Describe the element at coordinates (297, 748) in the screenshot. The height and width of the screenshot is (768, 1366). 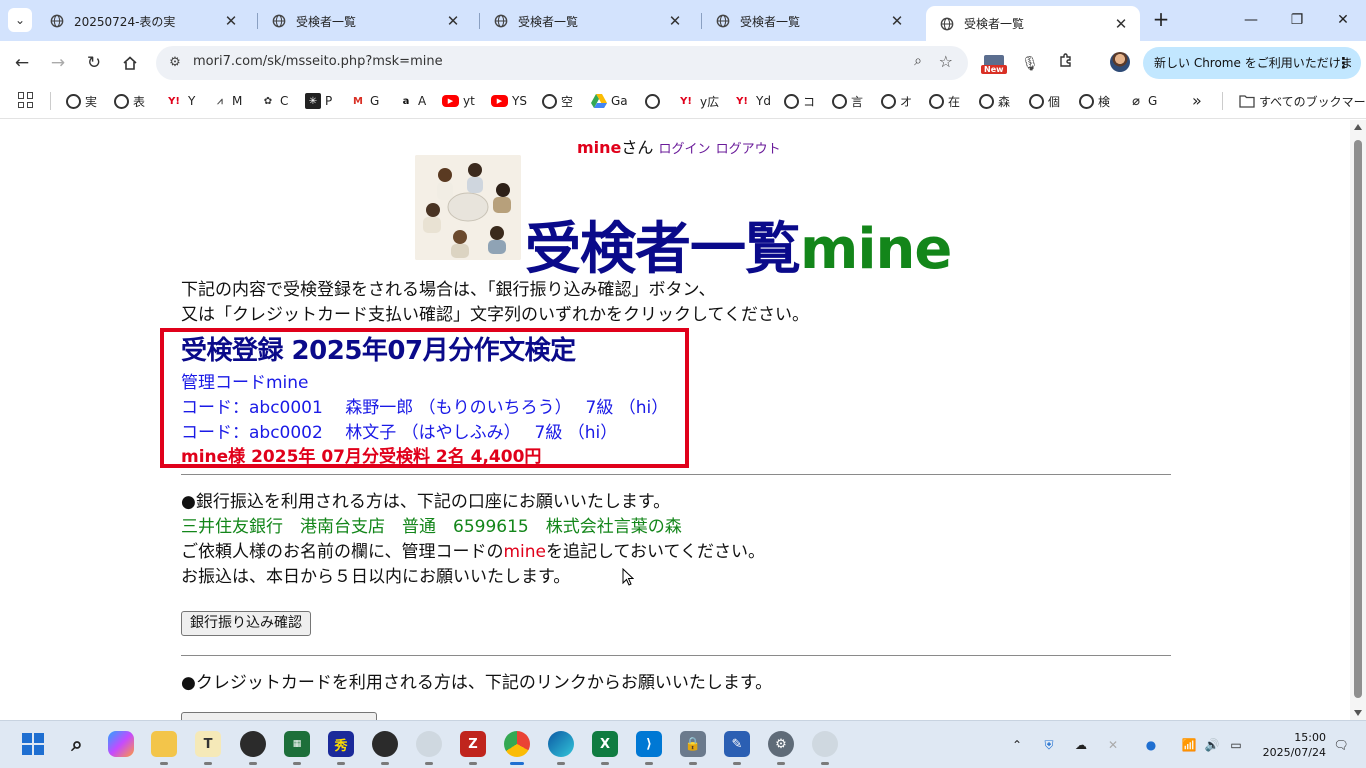
I see `terminal-app-icon: ▦` at that location.